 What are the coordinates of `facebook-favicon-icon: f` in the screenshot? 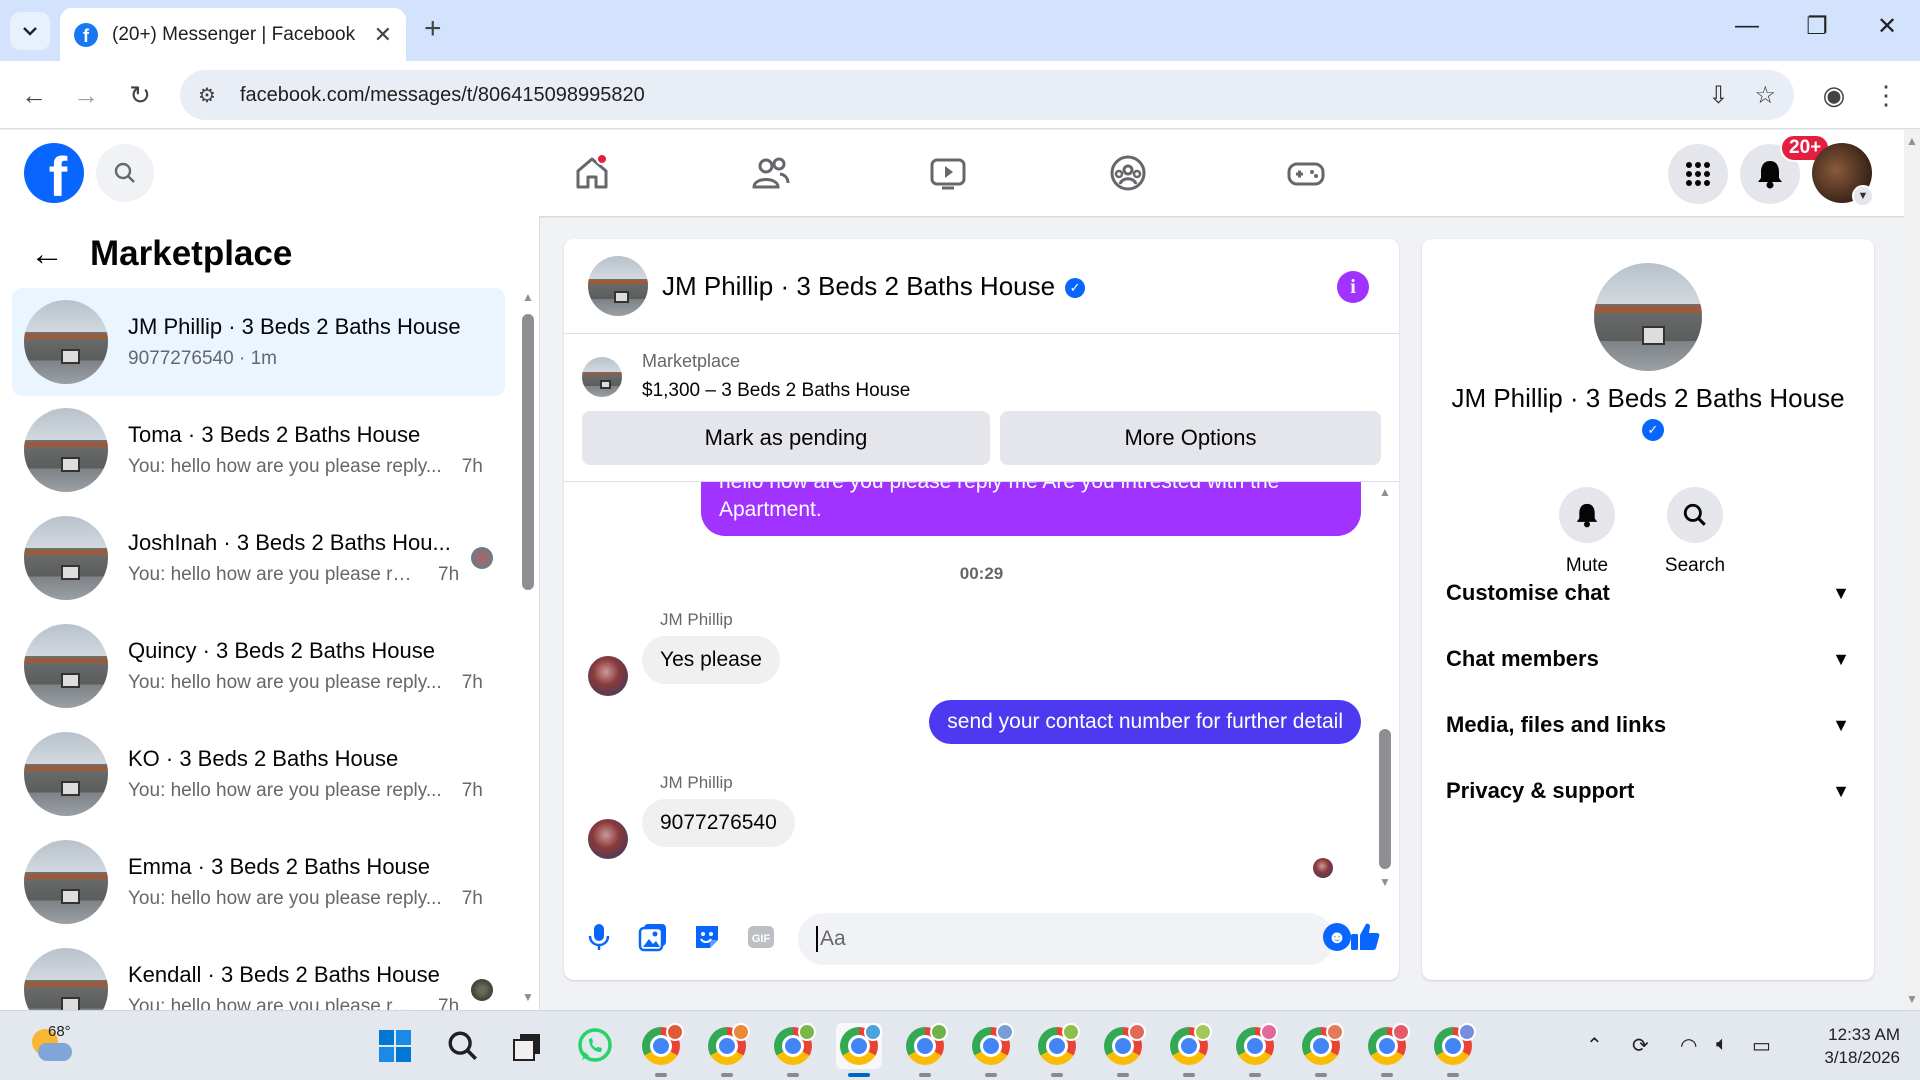 It's located at (86, 34).